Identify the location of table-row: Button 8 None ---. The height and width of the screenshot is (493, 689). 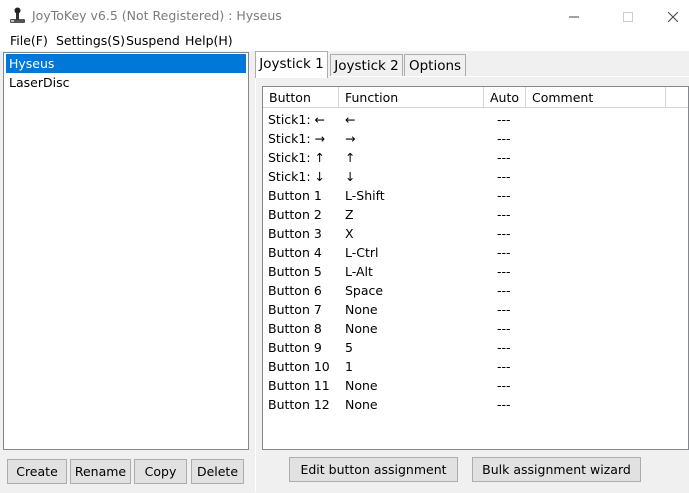
(475, 328).